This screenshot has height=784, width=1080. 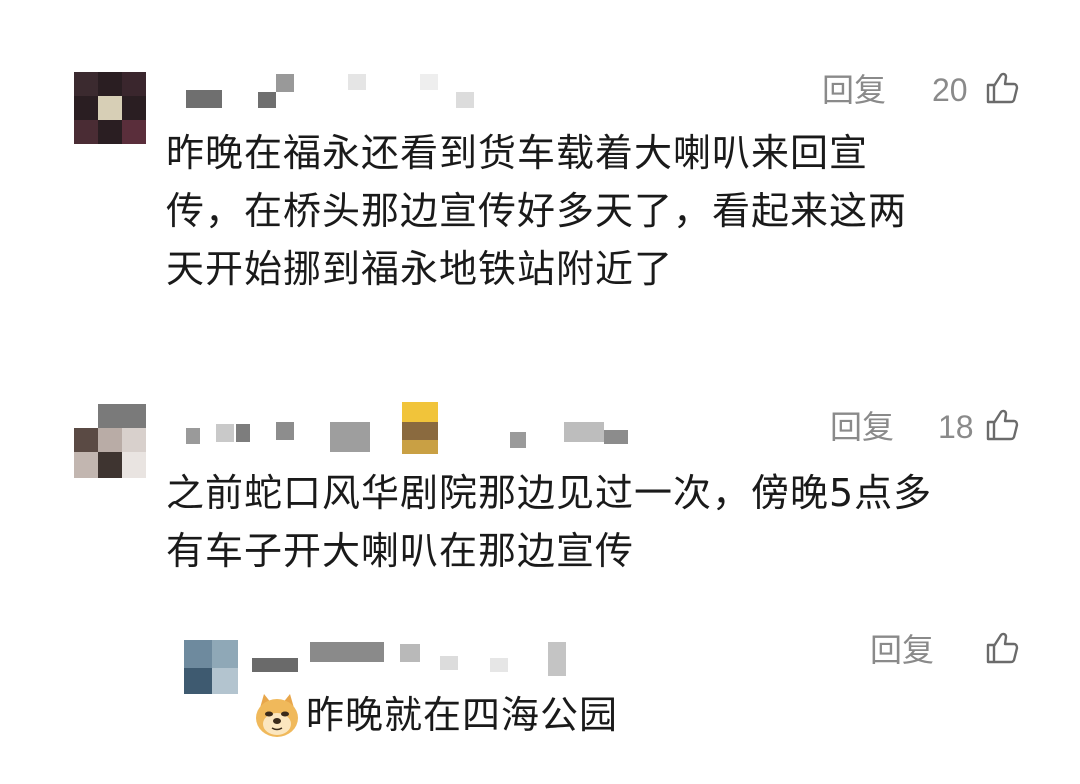 What do you see at coordinates (277, 715) in the screenshot?
I see `doge-emoji` at bounding box center [277, 715].